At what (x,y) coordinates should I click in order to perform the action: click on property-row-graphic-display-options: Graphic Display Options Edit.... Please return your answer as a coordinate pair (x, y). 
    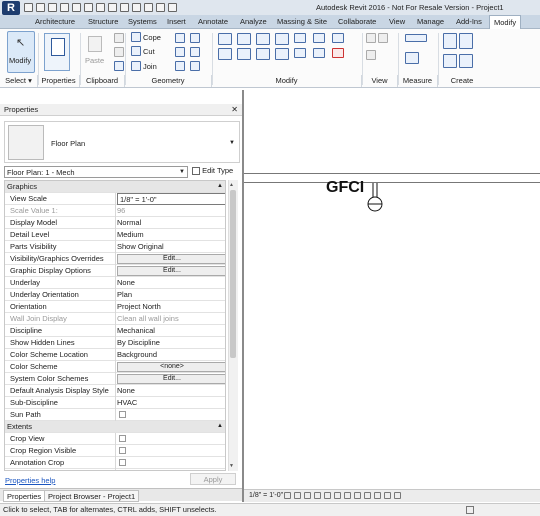
    Looking at the image, I should click on (115, 271).